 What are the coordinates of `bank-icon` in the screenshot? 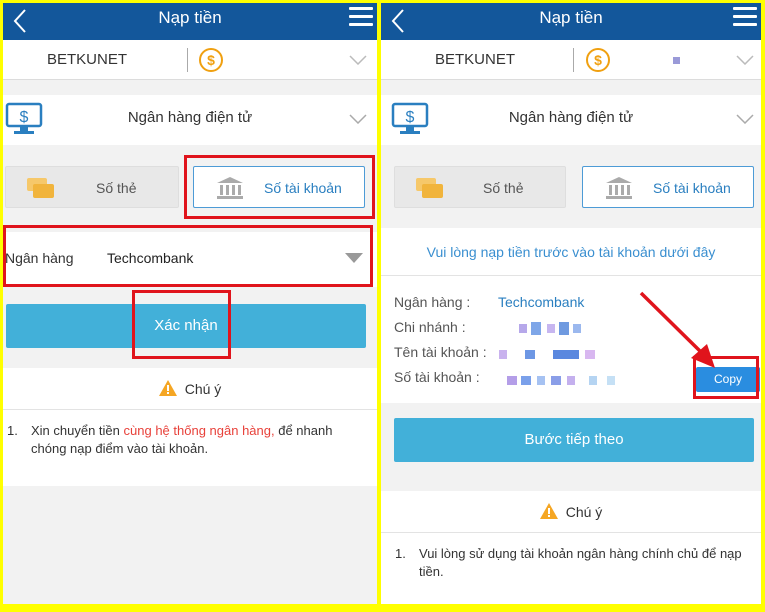 It's located at (619, 188).